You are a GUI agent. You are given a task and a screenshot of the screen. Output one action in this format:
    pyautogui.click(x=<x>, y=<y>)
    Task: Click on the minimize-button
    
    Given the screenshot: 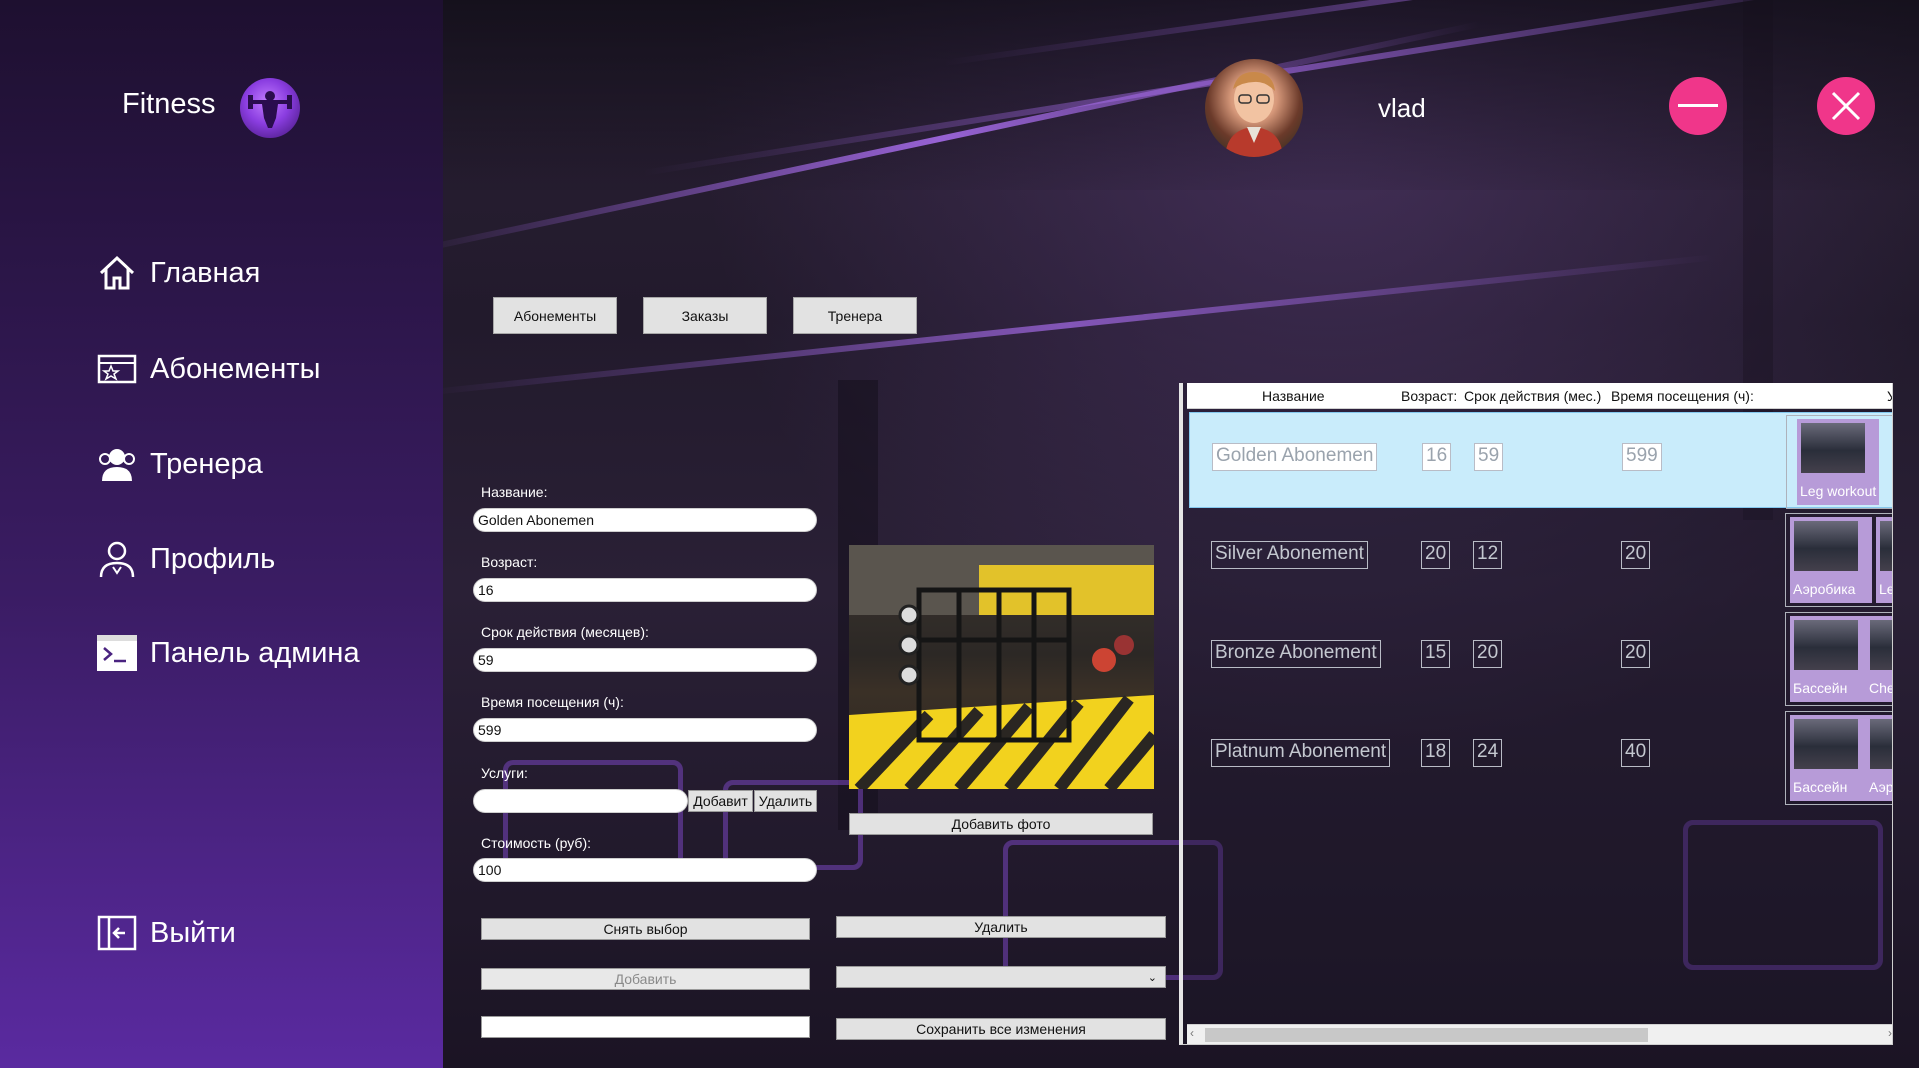 What is the action you would take?
    pyautogui.click(x=1698, y=106)
    